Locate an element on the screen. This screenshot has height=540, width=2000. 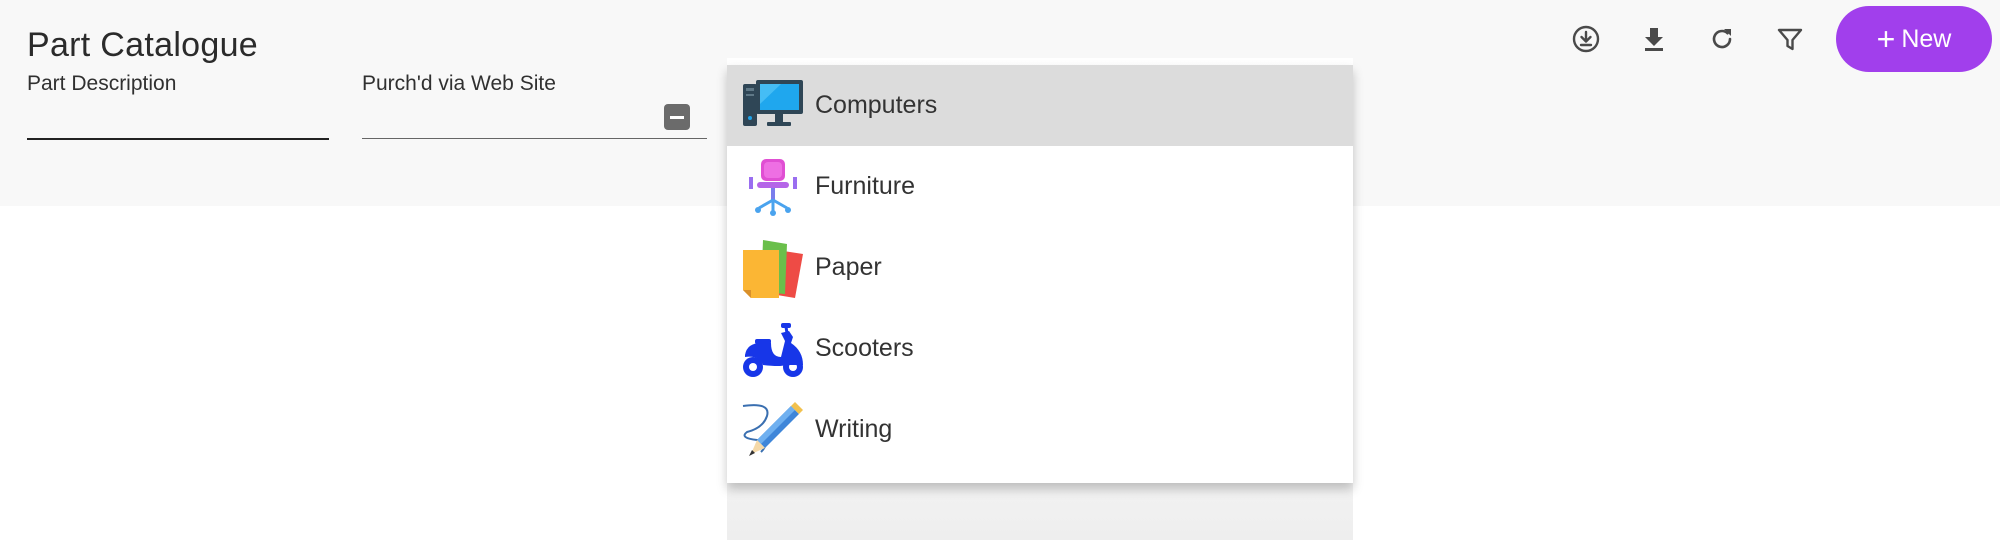
dropdown-item-computers: Computers is located at coordinates (1040, 105).